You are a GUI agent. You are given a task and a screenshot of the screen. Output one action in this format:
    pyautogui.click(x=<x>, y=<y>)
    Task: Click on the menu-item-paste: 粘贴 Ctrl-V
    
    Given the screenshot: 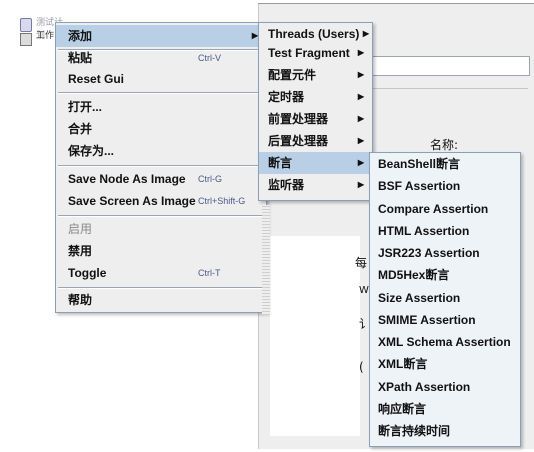 What is the action you would take?
    pyautogui.click(x=161, y=58)
    